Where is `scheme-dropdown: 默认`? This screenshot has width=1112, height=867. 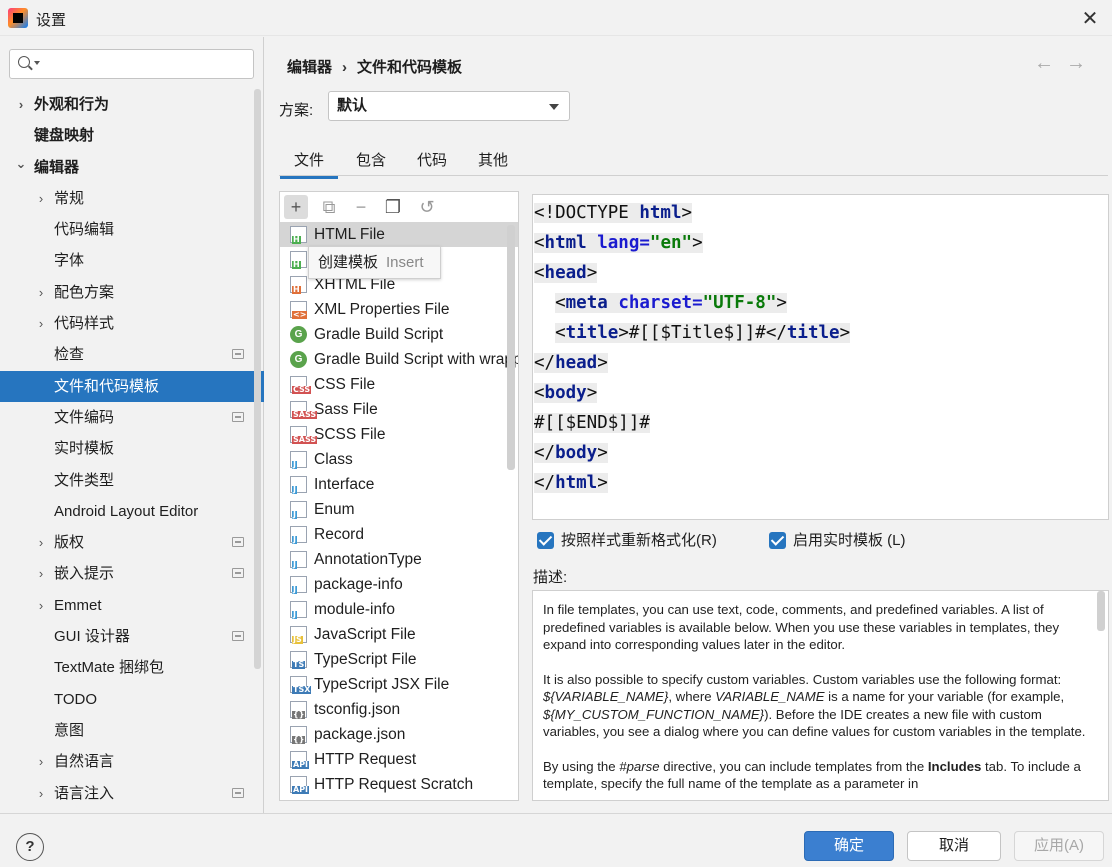
scheme-dropdown: 默认 is located at coordinates (449, 106).